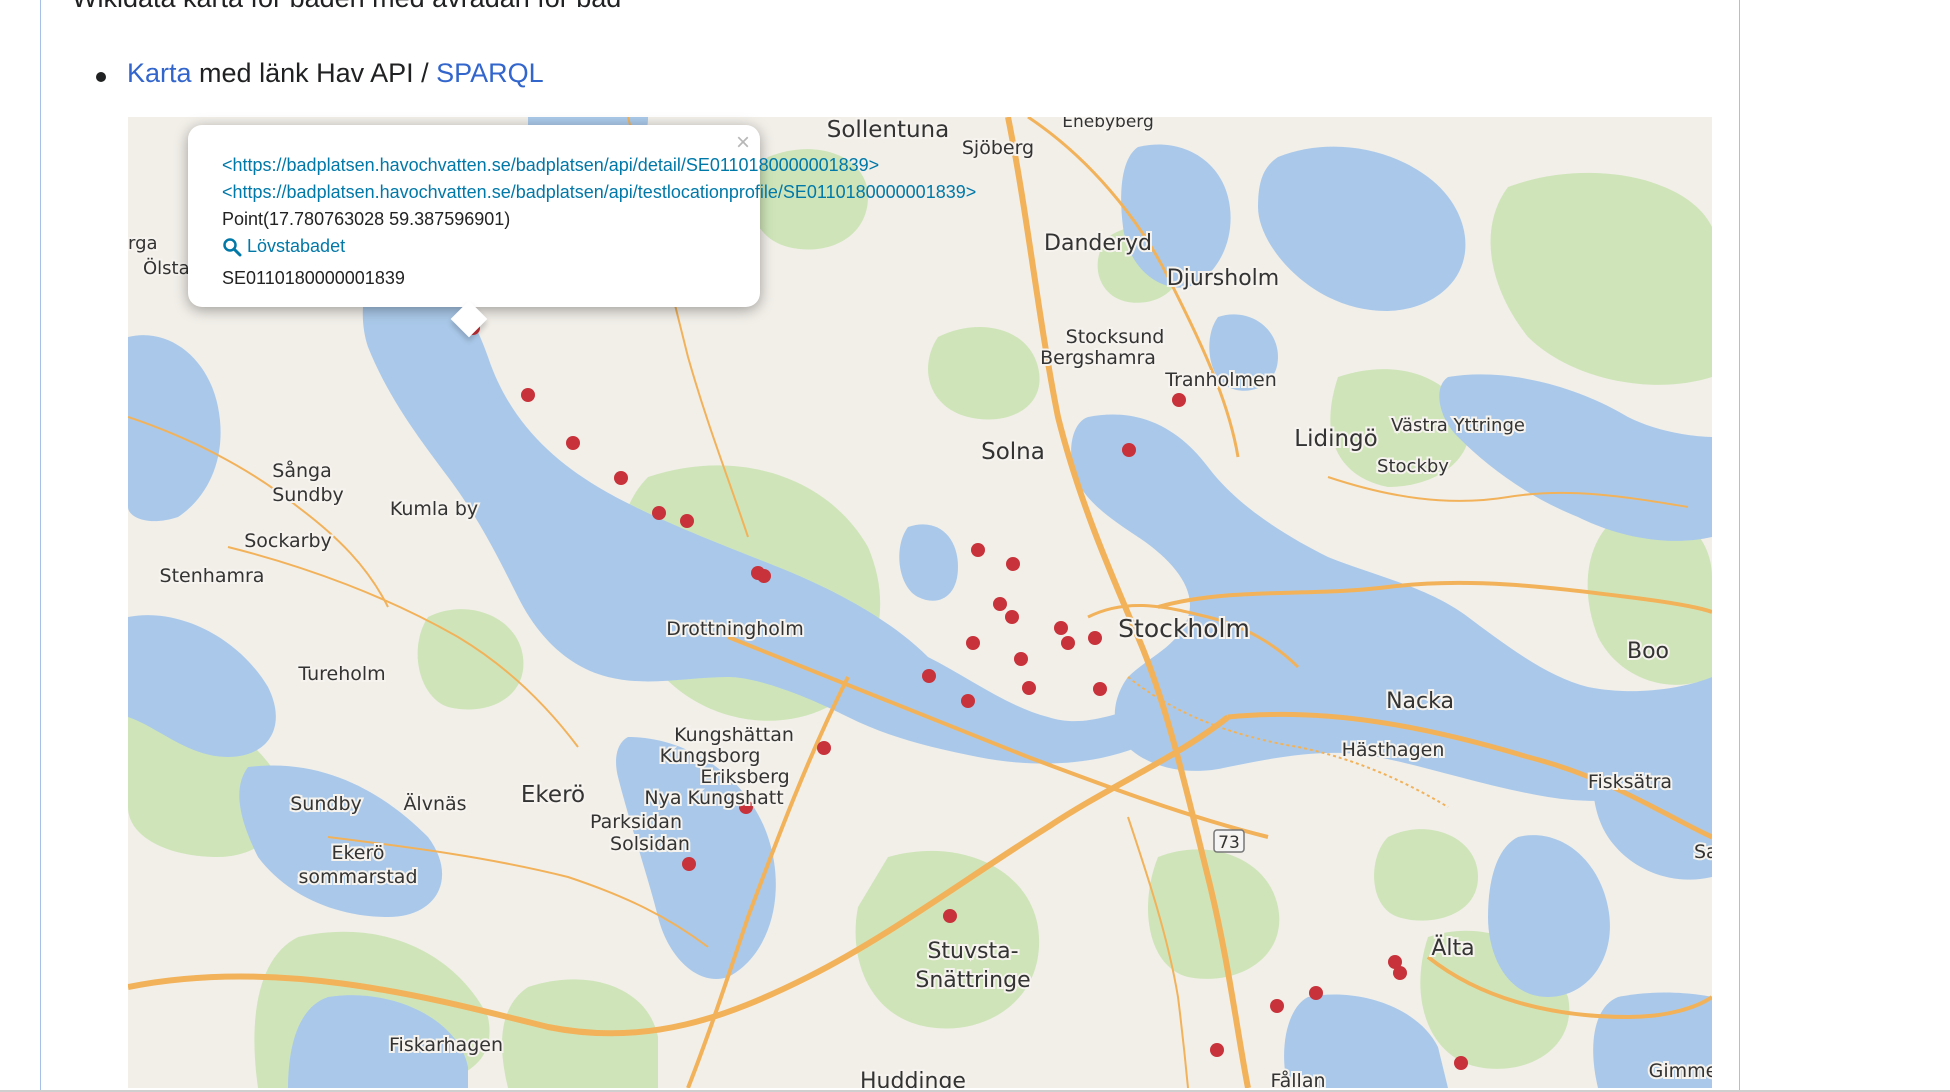 This screenshot has height=1092, width=1950. I want to click on place-label: Stockby, so click(1413, 466).